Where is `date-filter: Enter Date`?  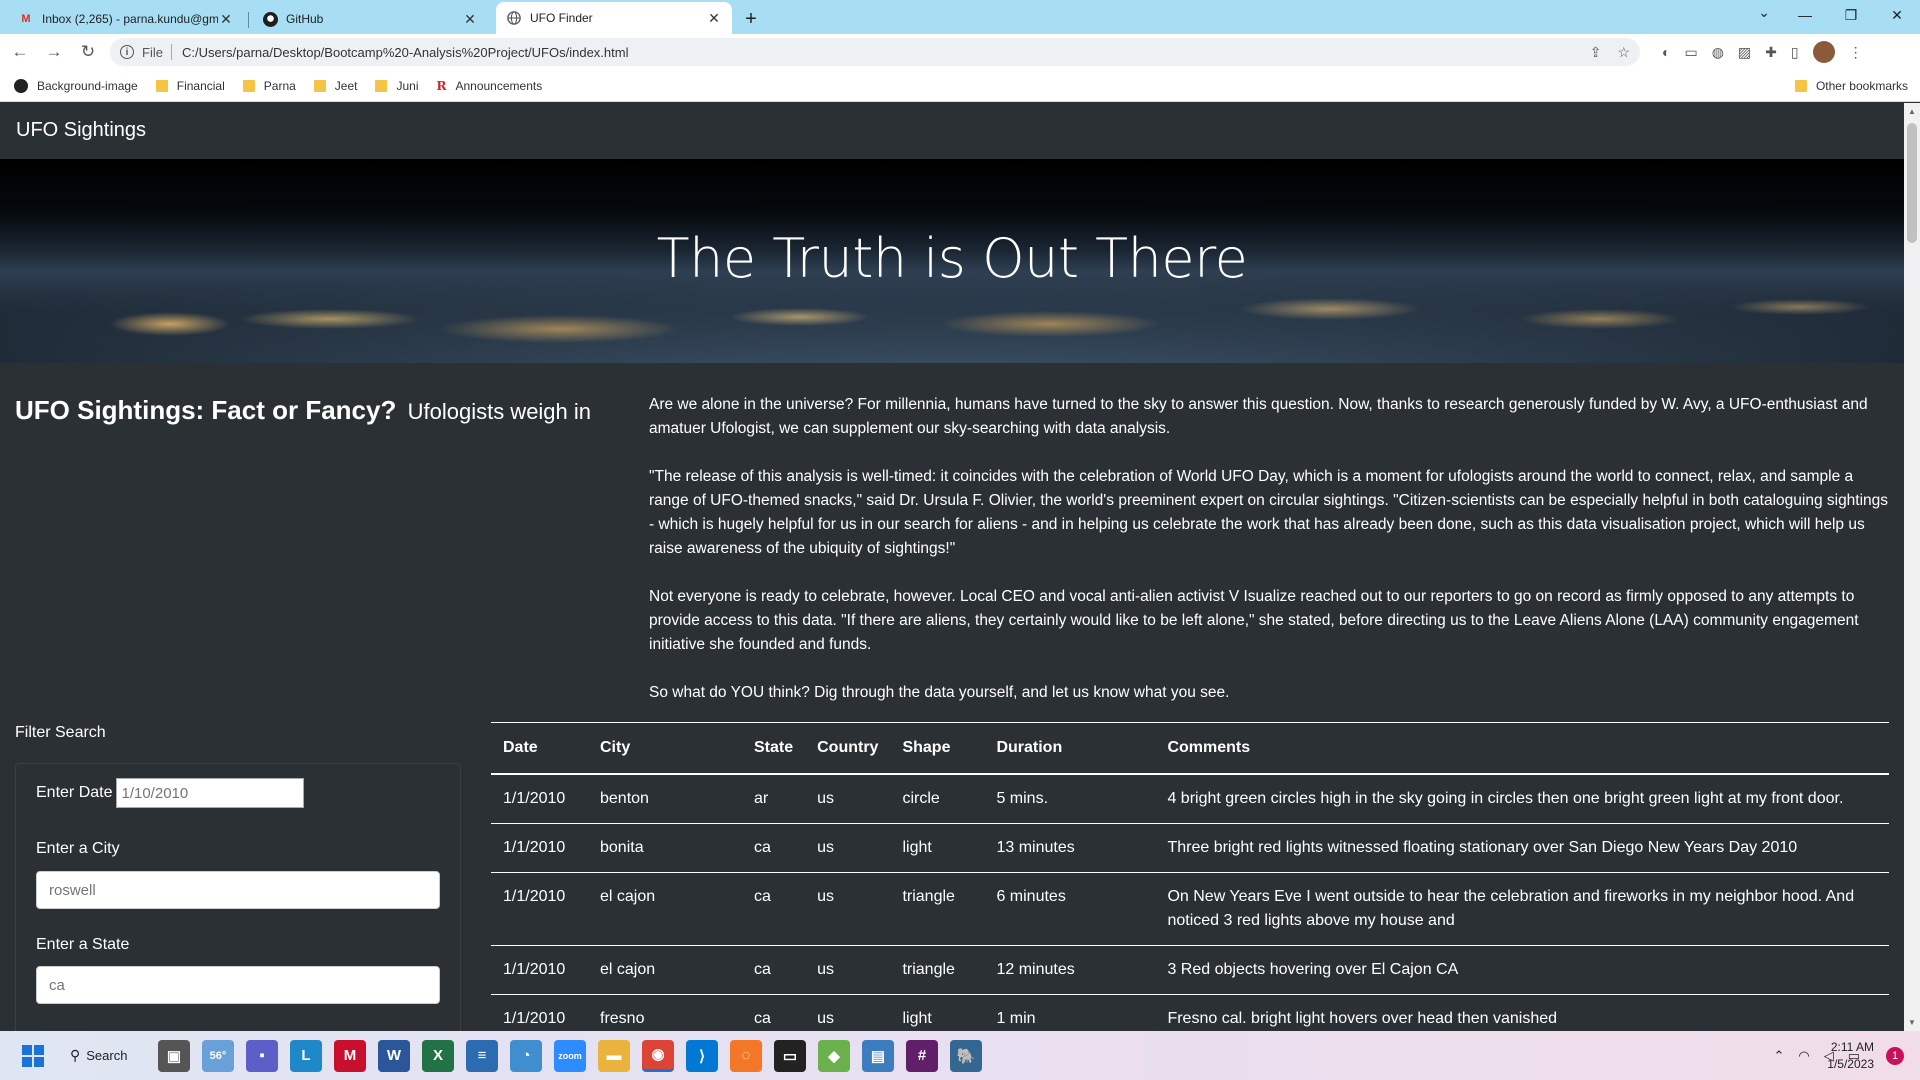
date-filter: Enter Date is located at coordinates (170, 793).